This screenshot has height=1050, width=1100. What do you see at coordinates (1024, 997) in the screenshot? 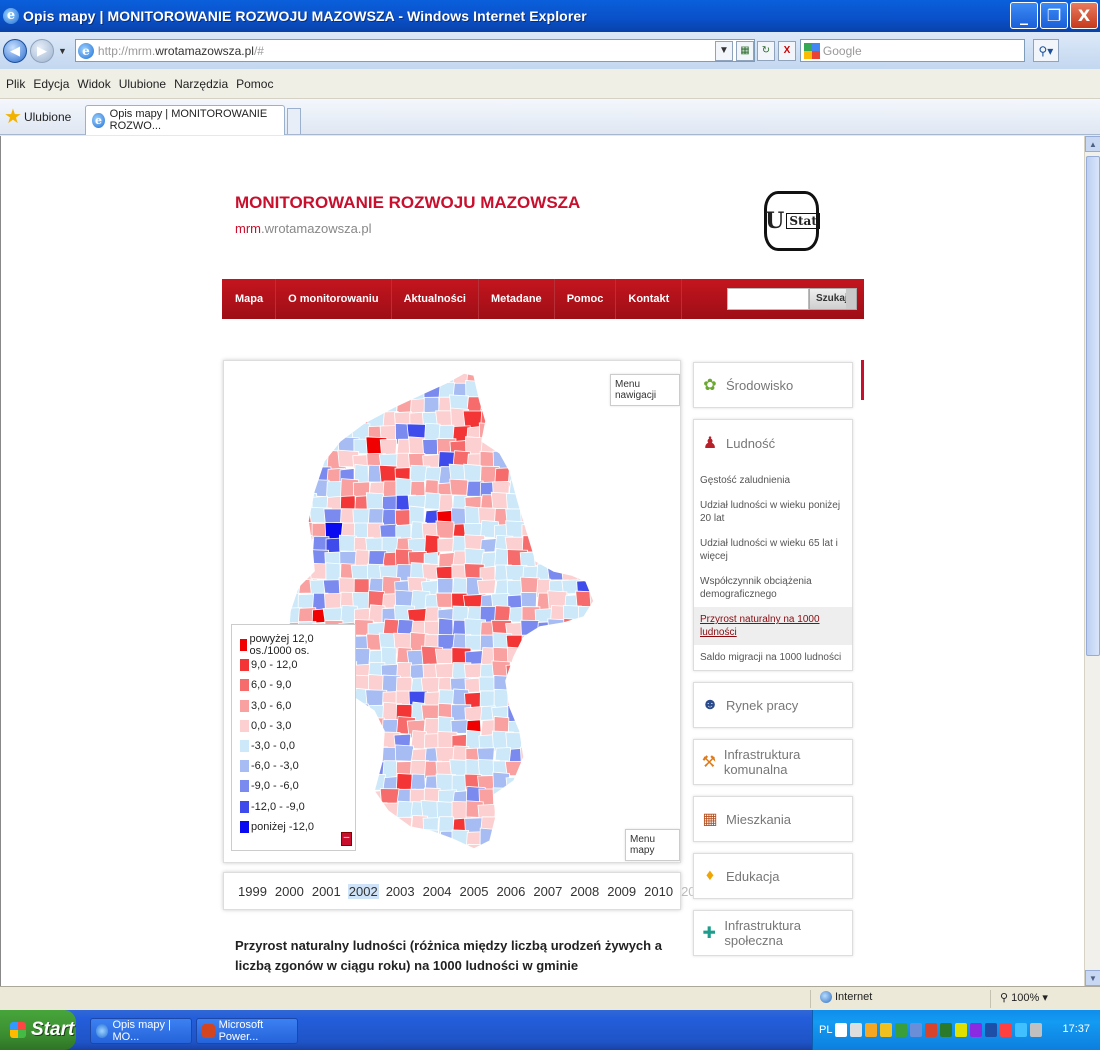
I see `zoom-control: ⚲ 100% ▾` at bounding box center [1024, 997].